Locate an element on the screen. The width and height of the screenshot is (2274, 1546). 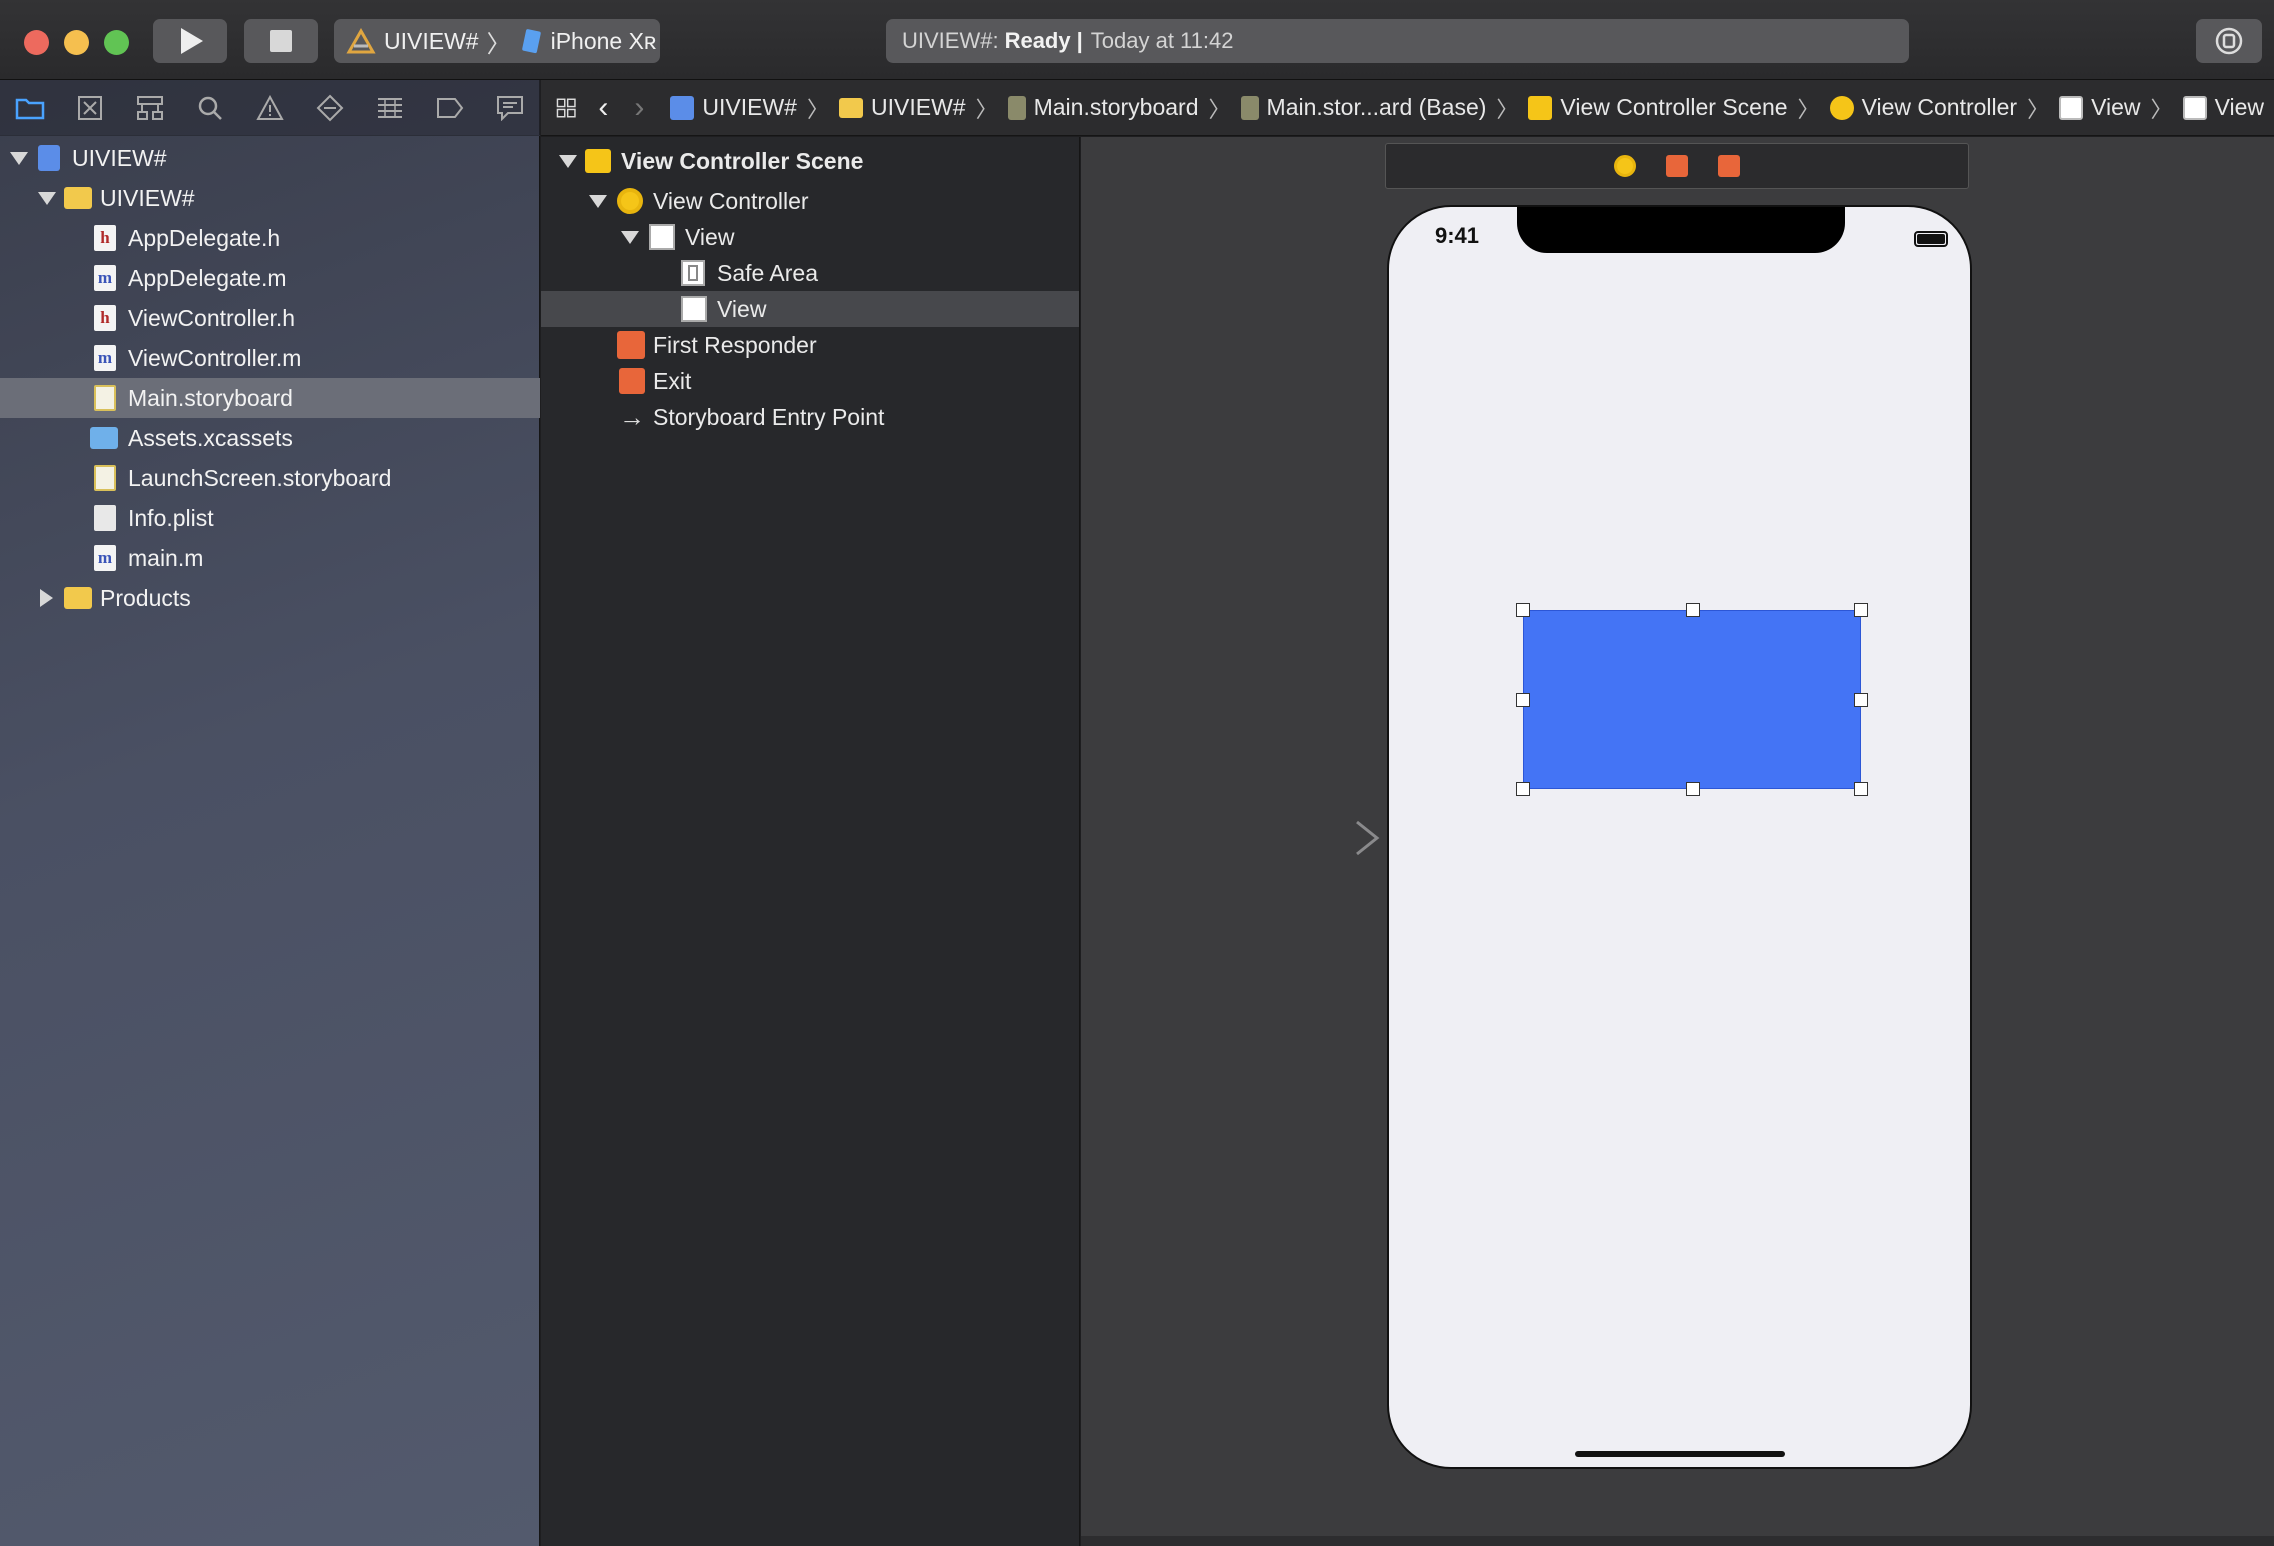
resize-handle-top-right is located at coordinates (1861, 610).